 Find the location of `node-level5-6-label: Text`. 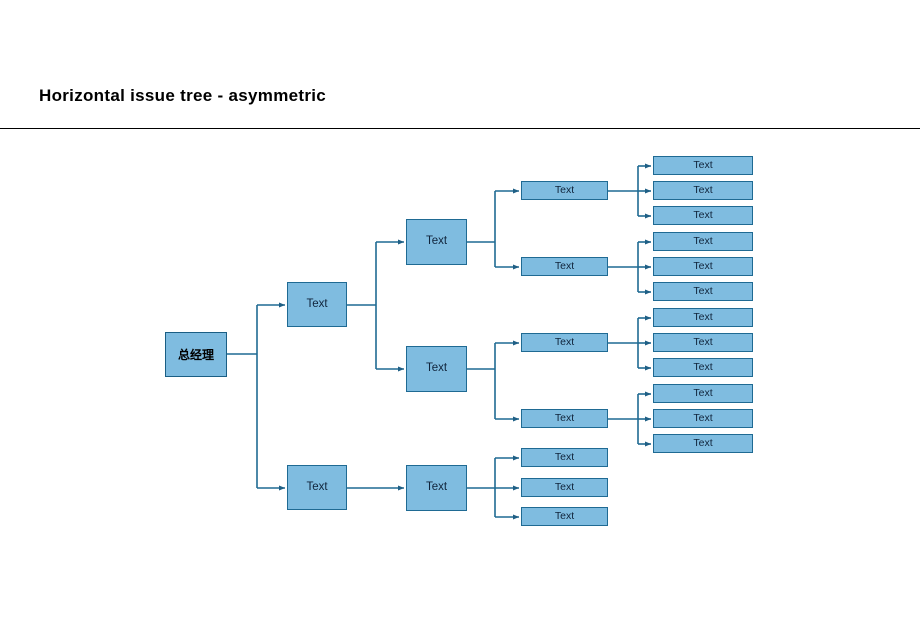

node-level5-6-label: Text is located at coordinates (703, 291).